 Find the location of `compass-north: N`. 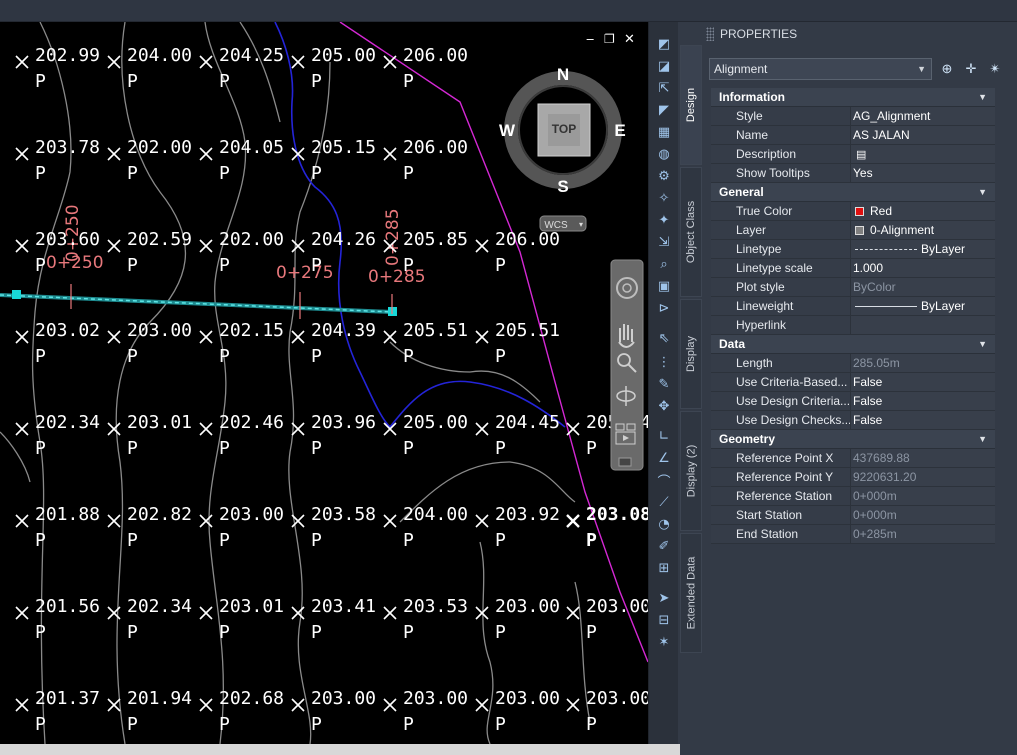

compass-north: N is located at coordinates (563, 74).